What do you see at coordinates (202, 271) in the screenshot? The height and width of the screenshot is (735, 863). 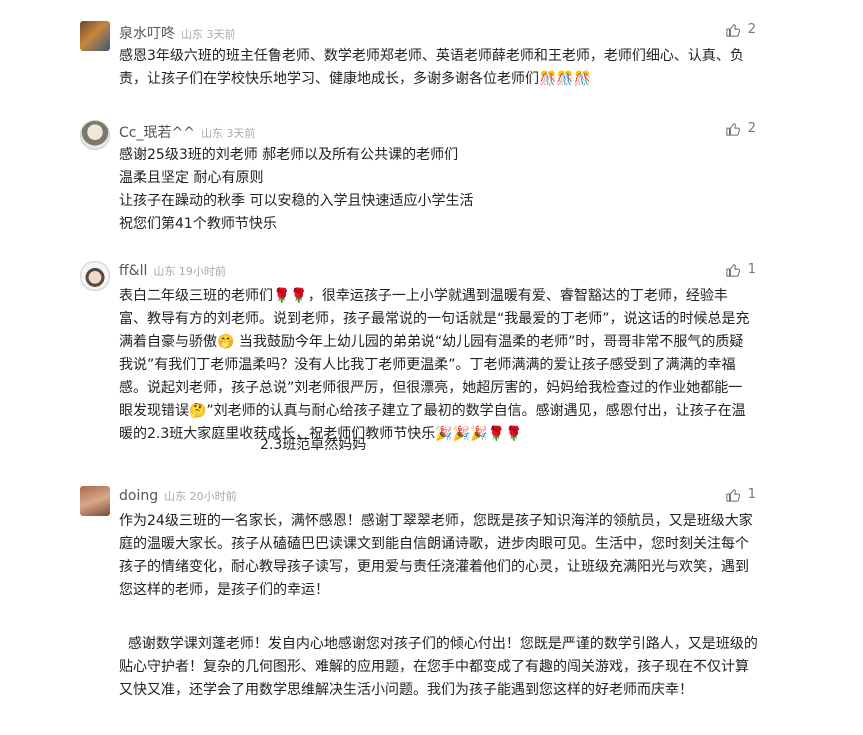 I see `timestamp: 19小时前` at bounding box center [202, 271].